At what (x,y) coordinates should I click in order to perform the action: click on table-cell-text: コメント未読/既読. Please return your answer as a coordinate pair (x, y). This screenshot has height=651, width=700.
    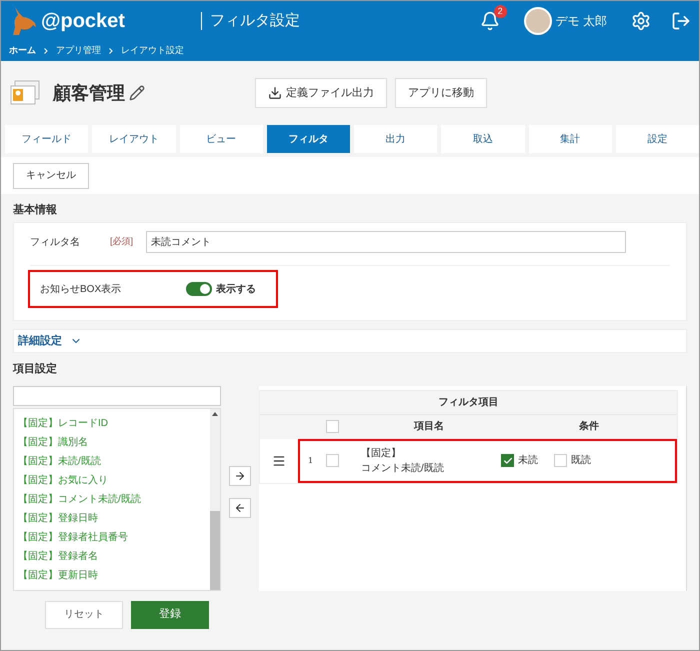
    Looking at the image, I should click on (403, 469).